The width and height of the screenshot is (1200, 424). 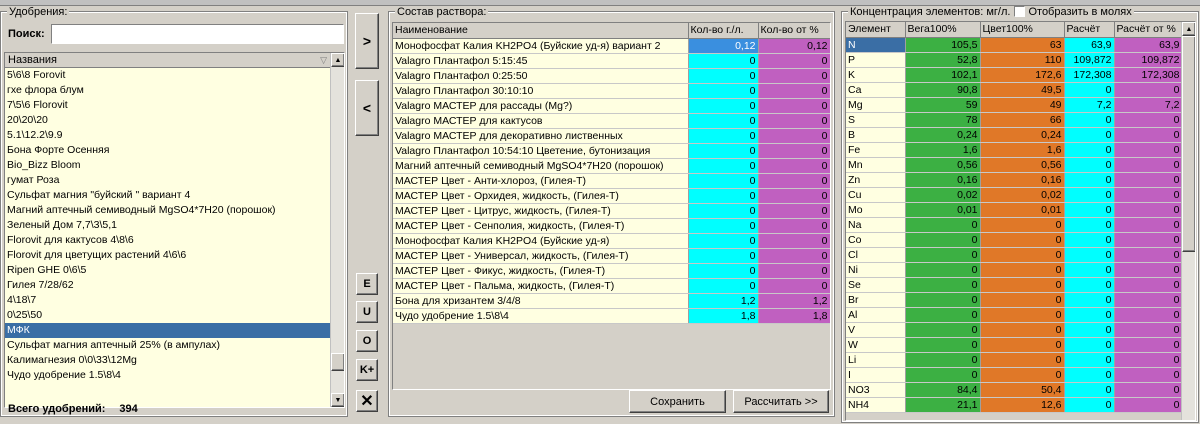 I want to click on vega-cell: 102,1, so click(x=943, y=75).